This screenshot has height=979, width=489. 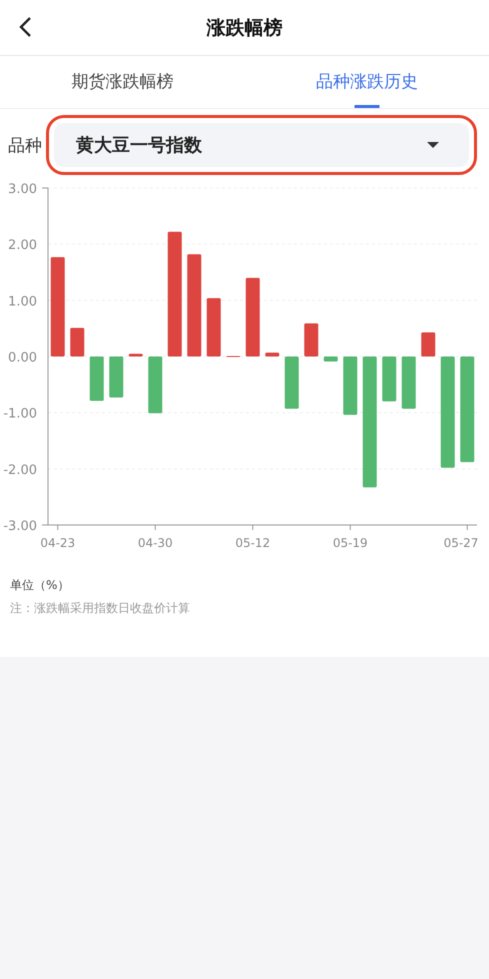 What do you see at coordinates (261, 145) in the screenshot?
I see `variety-dropdown: 黄大豆一号指数` at bounding box center [261, 145].